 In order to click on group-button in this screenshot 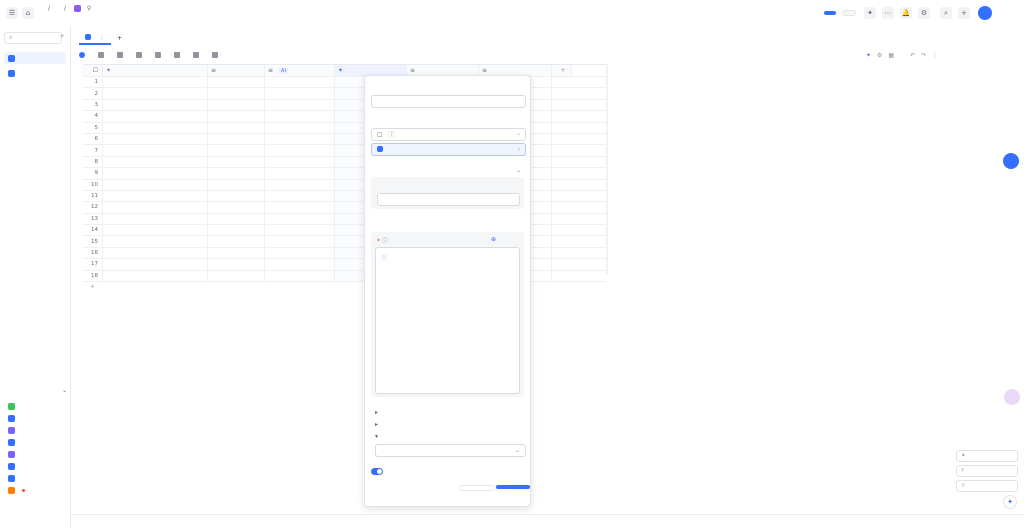, I will do `click(159, 55)`.